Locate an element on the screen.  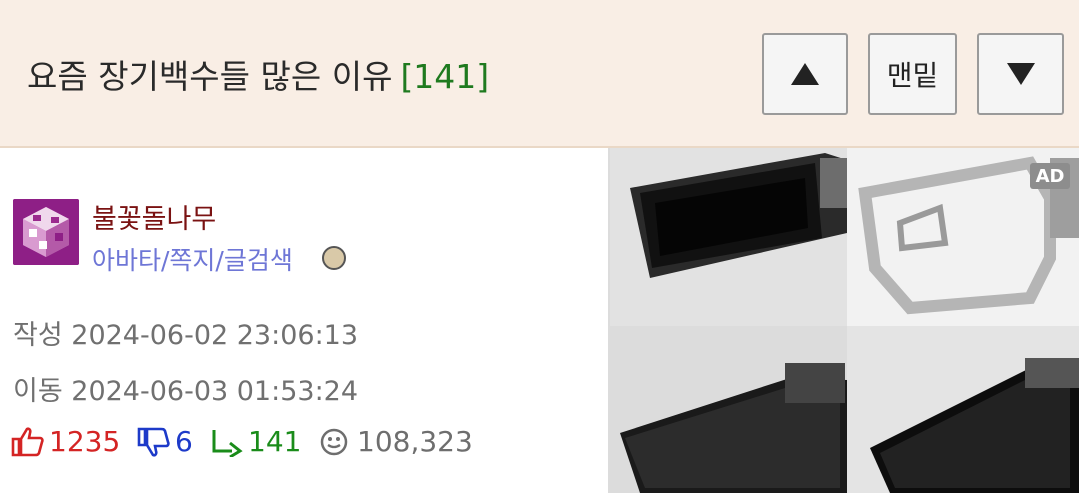
reply-count: [141] is located at coordinates (444, 76).